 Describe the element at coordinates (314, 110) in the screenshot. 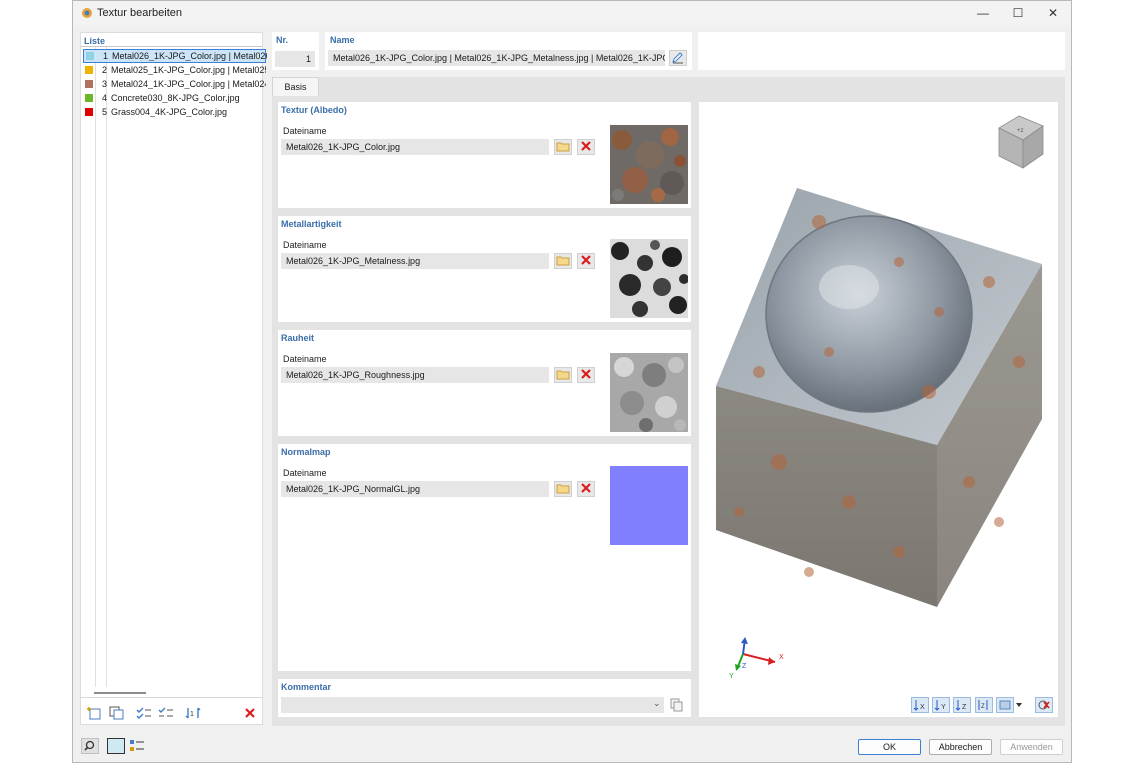

I see `section-title: Textur (Albedo)` at that location.